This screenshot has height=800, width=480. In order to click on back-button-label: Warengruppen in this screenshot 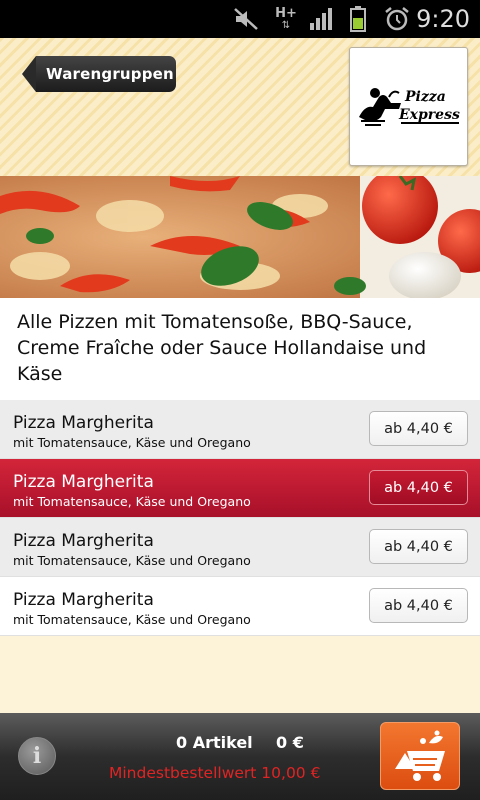, I will do `click(106, 74)`.